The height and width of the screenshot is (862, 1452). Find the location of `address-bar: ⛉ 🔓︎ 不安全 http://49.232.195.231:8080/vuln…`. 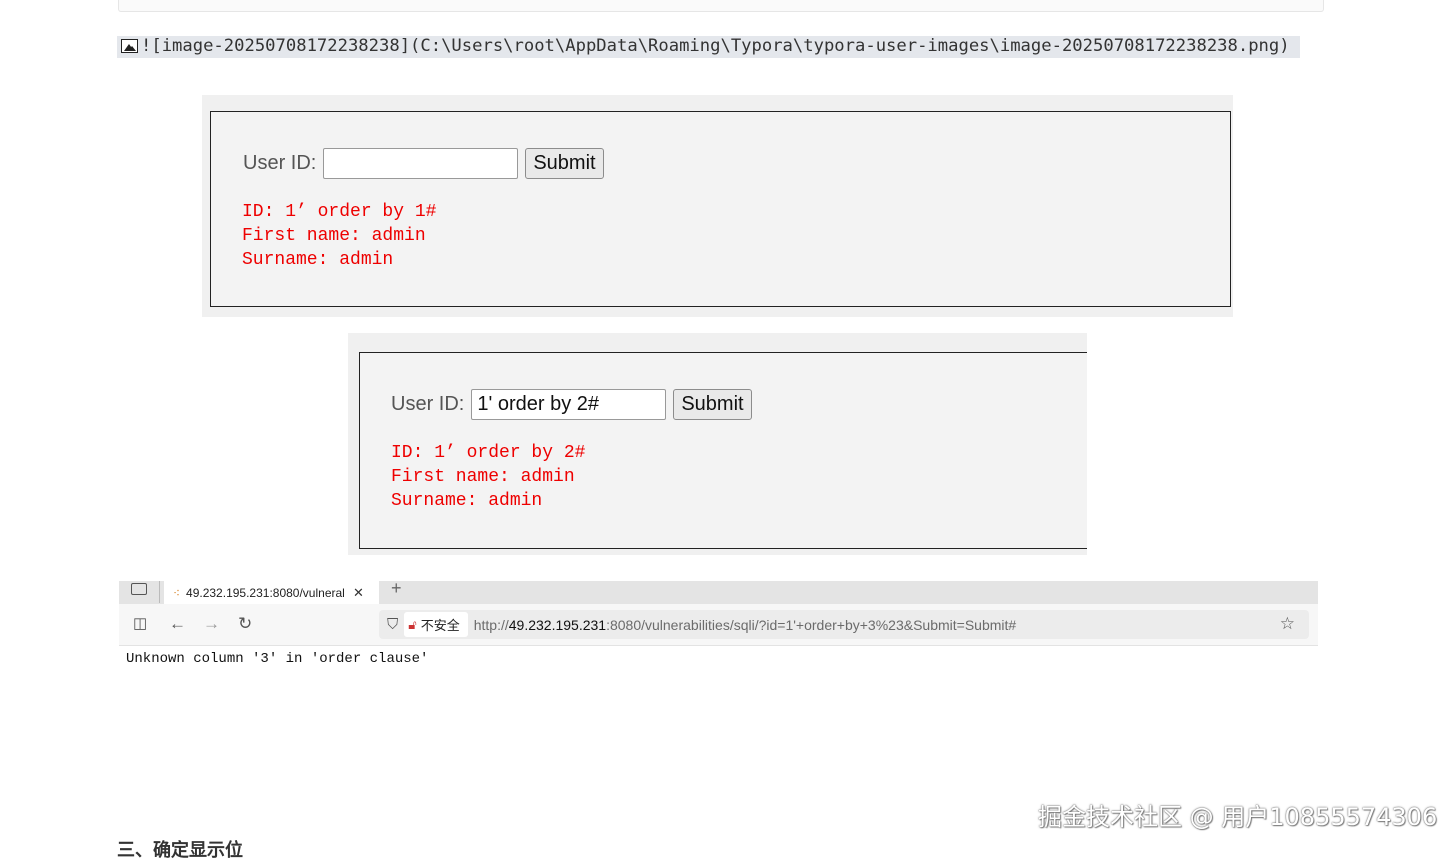

address-bar: ⛉ 🔓︎ 不安全 http://49.232.195.231:8080/vuln… is located at coordinates (844, 624).